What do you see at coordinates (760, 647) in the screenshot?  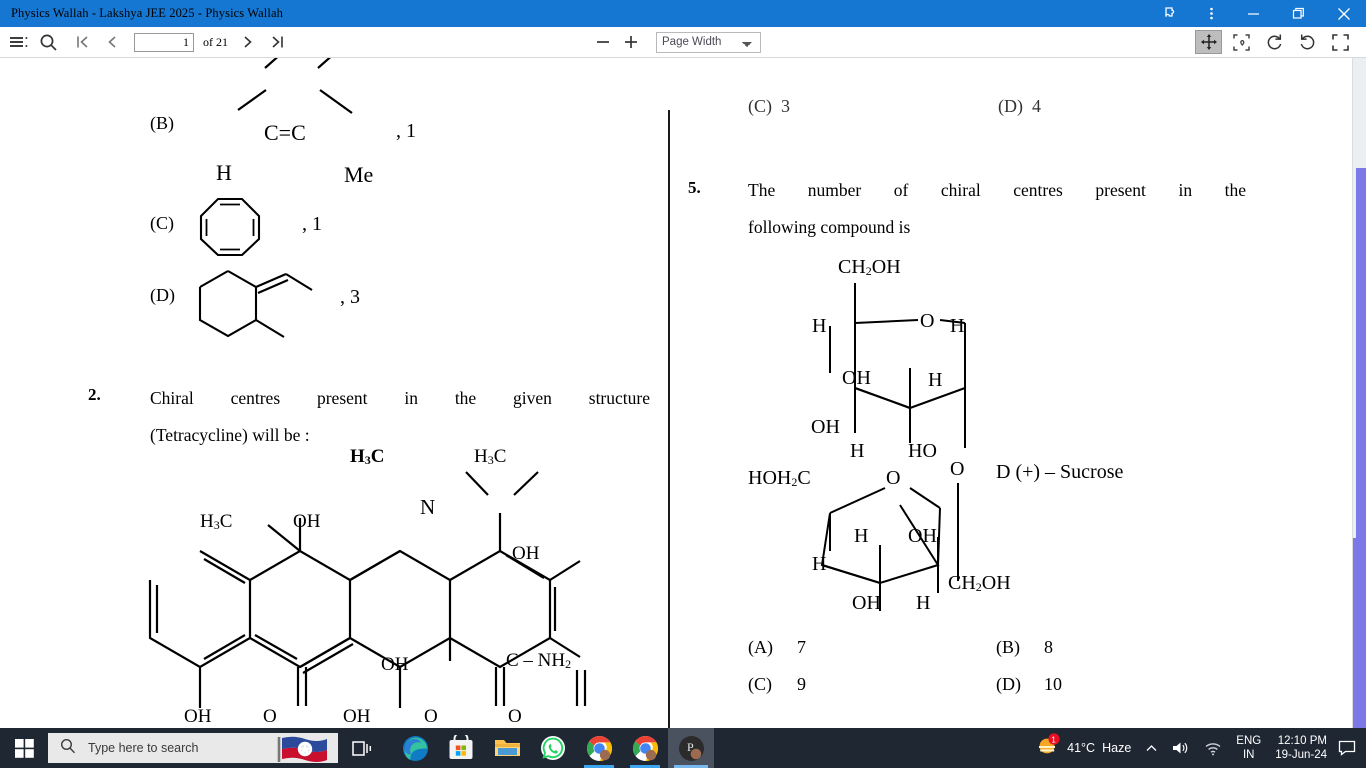 I see `question-5-option-a-label: (A)` at bounding box center [760, 647].